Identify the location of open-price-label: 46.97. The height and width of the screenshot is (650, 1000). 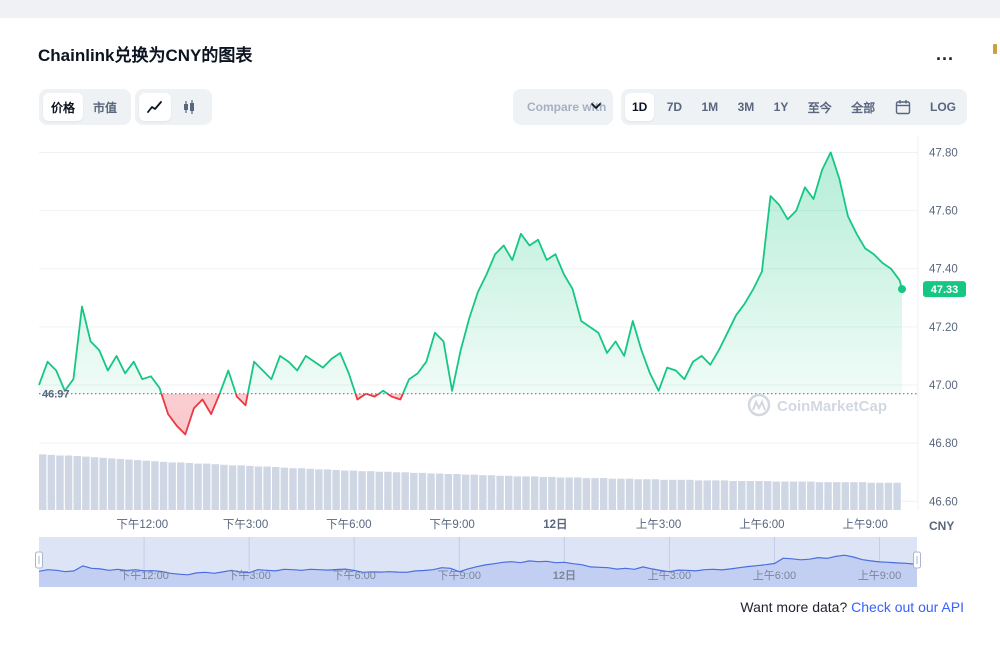
(56, 395).